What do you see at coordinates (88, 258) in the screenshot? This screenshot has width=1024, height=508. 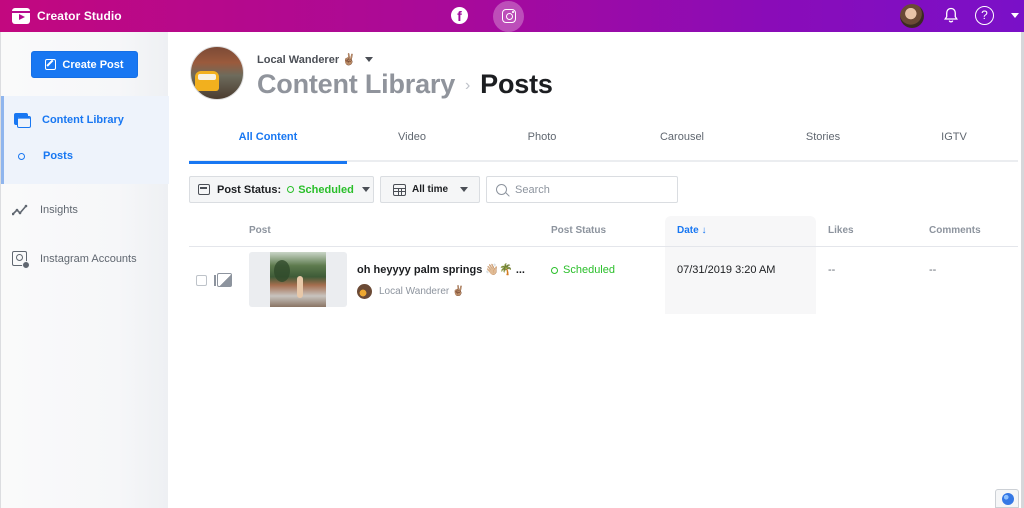 I see `sidebar-item-label: Instagram Accounts` at bounding box center [88, 258].